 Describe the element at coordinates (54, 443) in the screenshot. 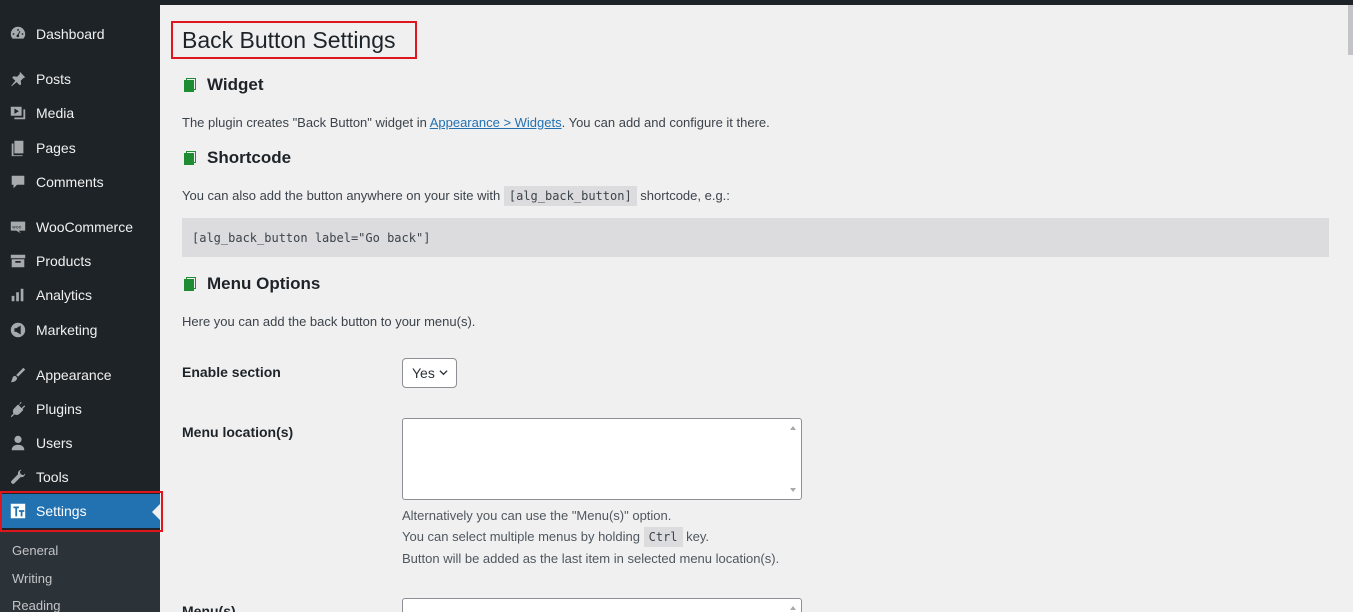

I see `sidebar-item-label: Users` at that location.